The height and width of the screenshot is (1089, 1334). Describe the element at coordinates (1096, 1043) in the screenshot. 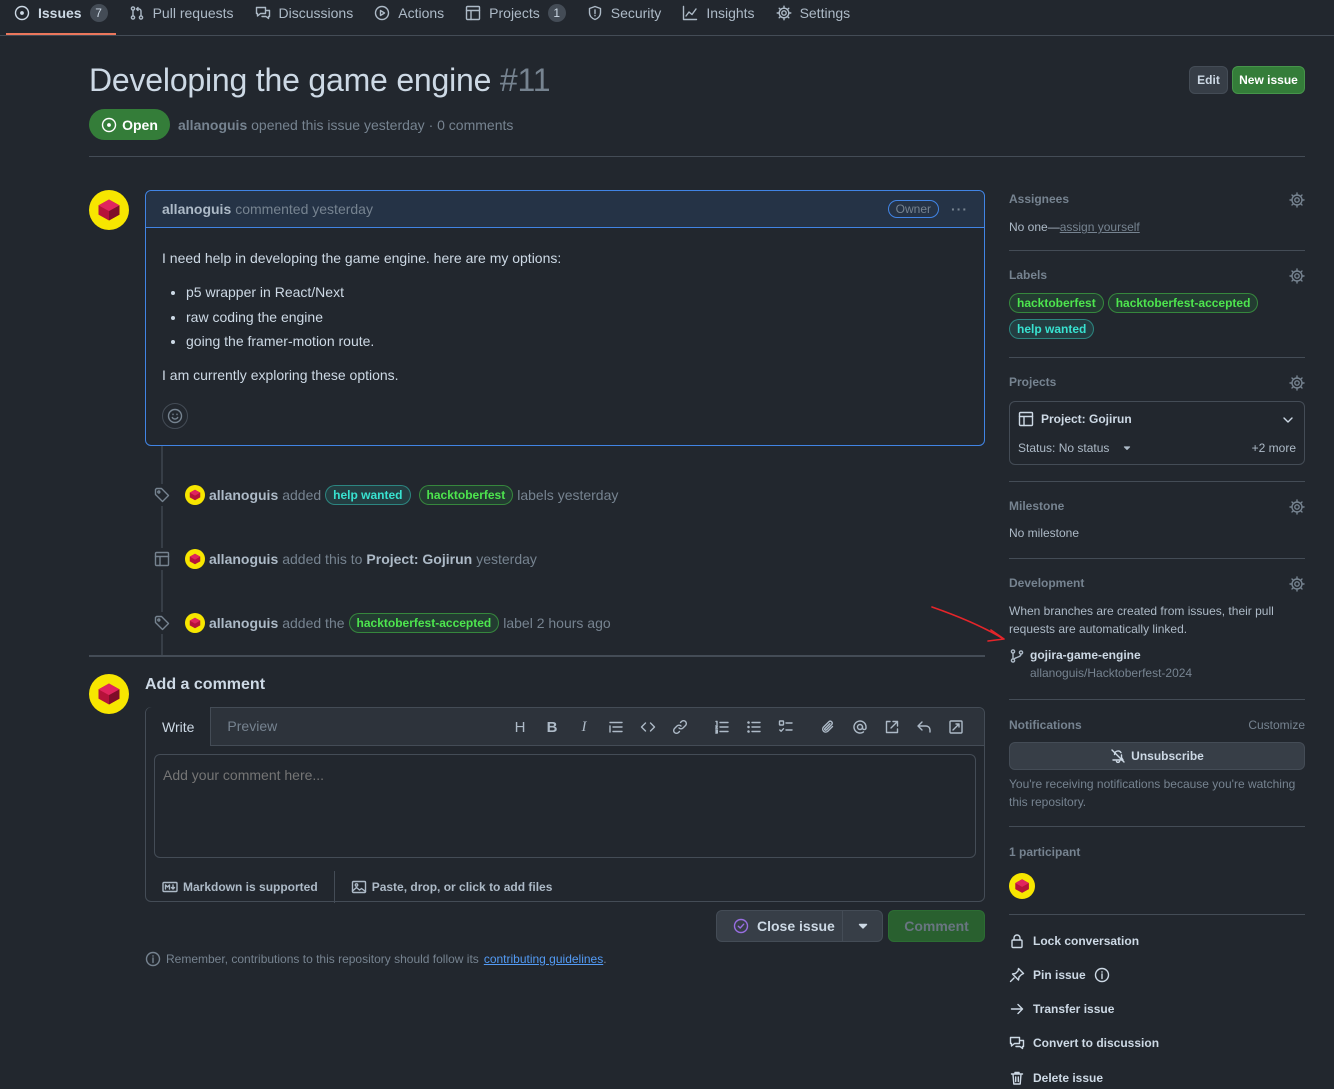

I see `action-label: Convert to discussion` at that location.